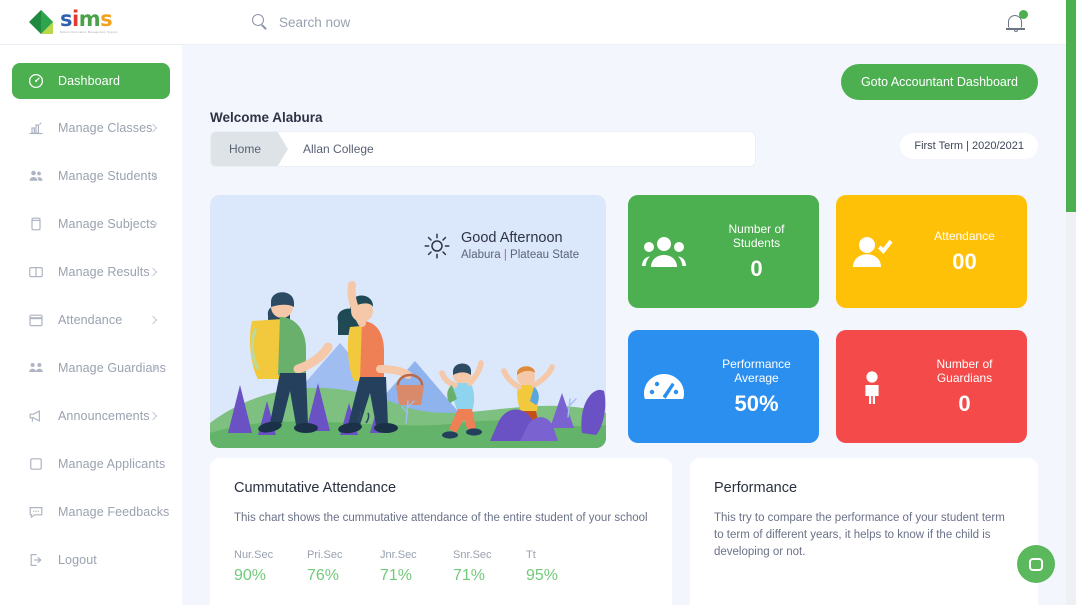 The image size is (1076, 605). I want to click on person-icon, so click(872, 387).